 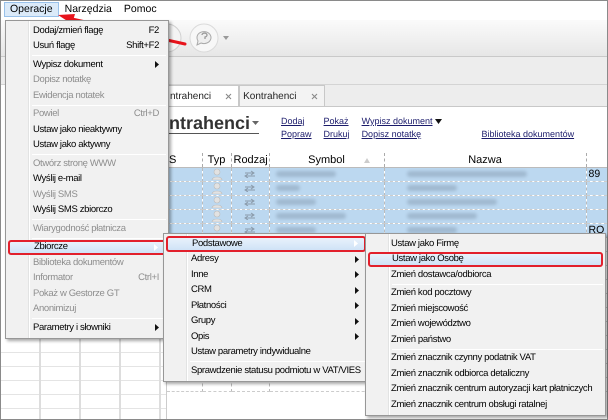 What do you see at coordinates (216, 160) in the screenshot?
I see `column-header: Typ` at bounding box center [216, 160].